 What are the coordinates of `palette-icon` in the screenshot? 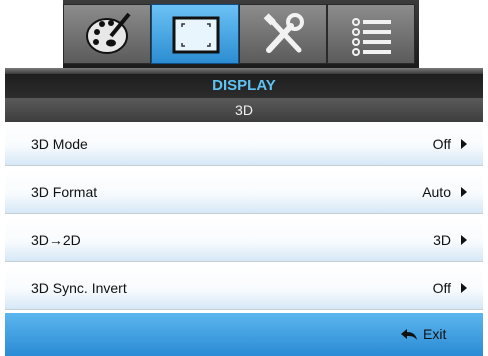 It's located at (108, 33).